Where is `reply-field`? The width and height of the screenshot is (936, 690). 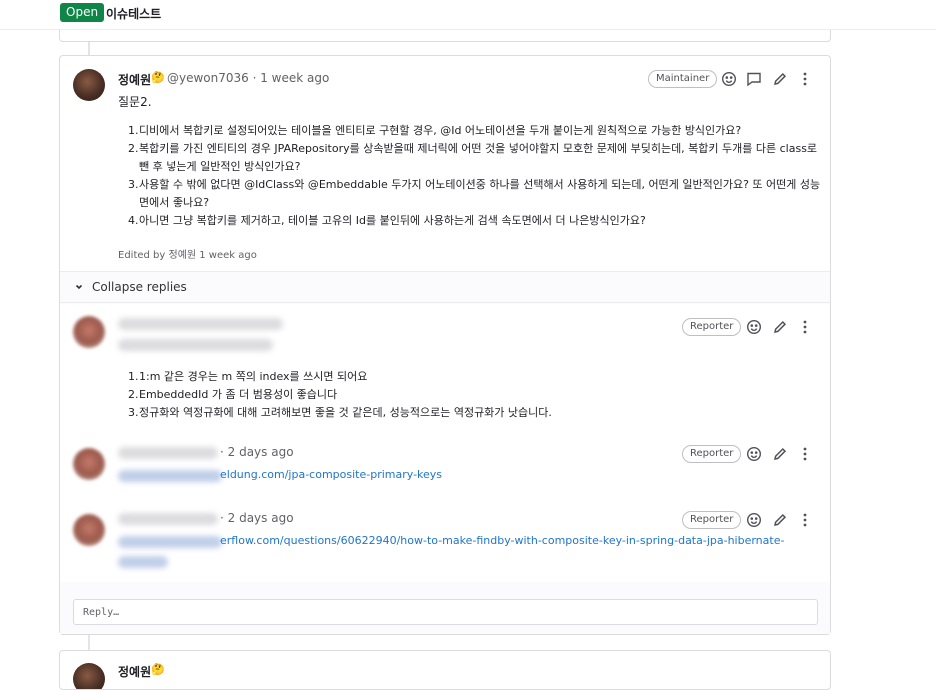 reply-field is located at coordinates (445, 612).